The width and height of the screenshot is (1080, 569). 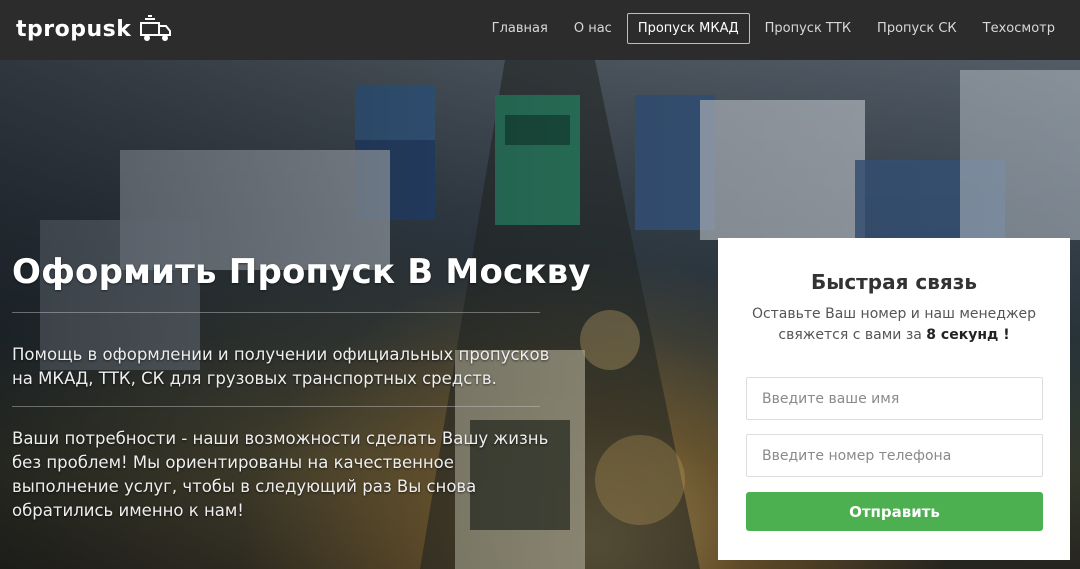 What do you see at coordinates (1019, 28) in the screenshot?
I see `nav-inspection: Техосмотр` at bounding box center [1019, 28].